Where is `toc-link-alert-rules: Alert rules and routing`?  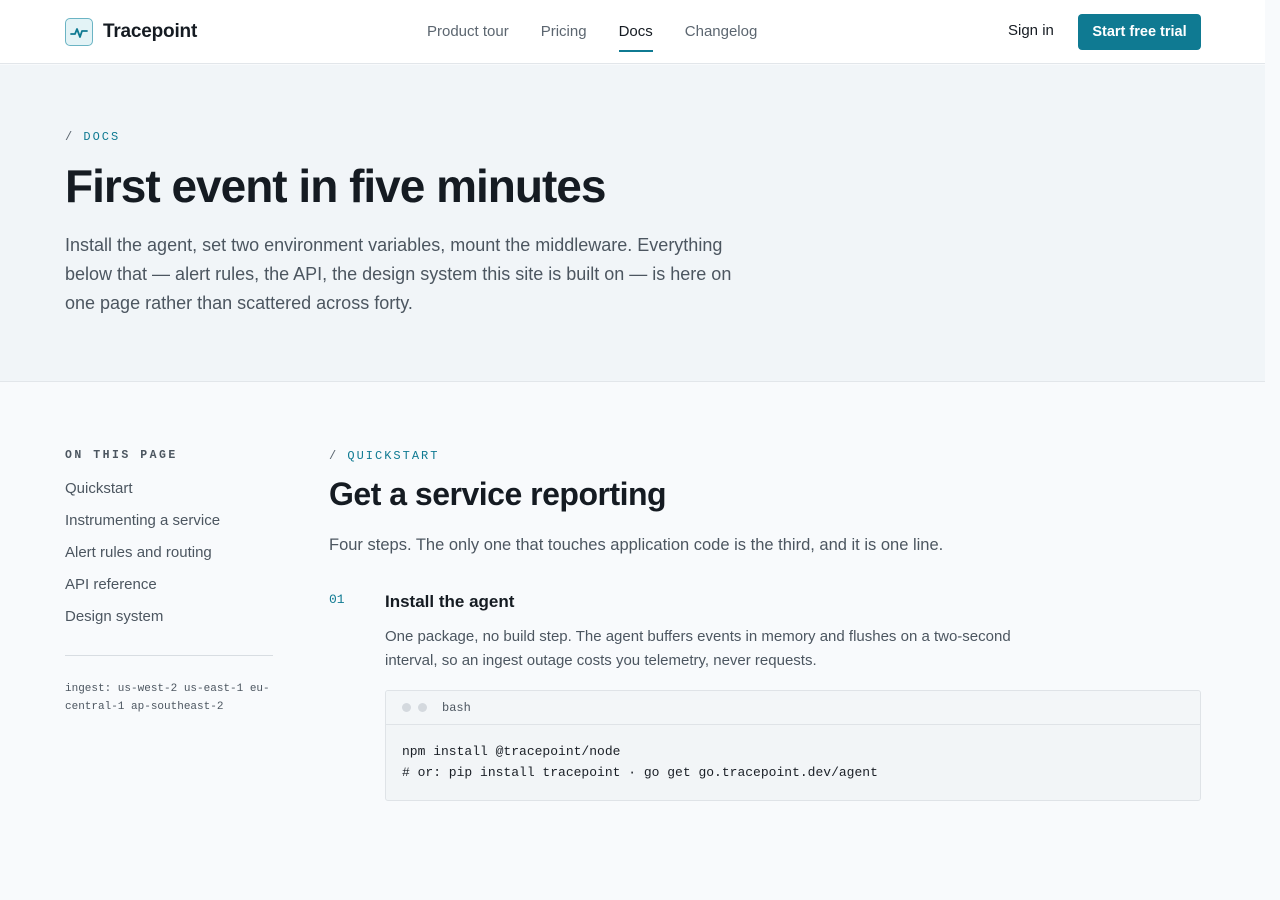
toc-link-alert-rules: Alert rules and routing is located at coordinates (138, 552).